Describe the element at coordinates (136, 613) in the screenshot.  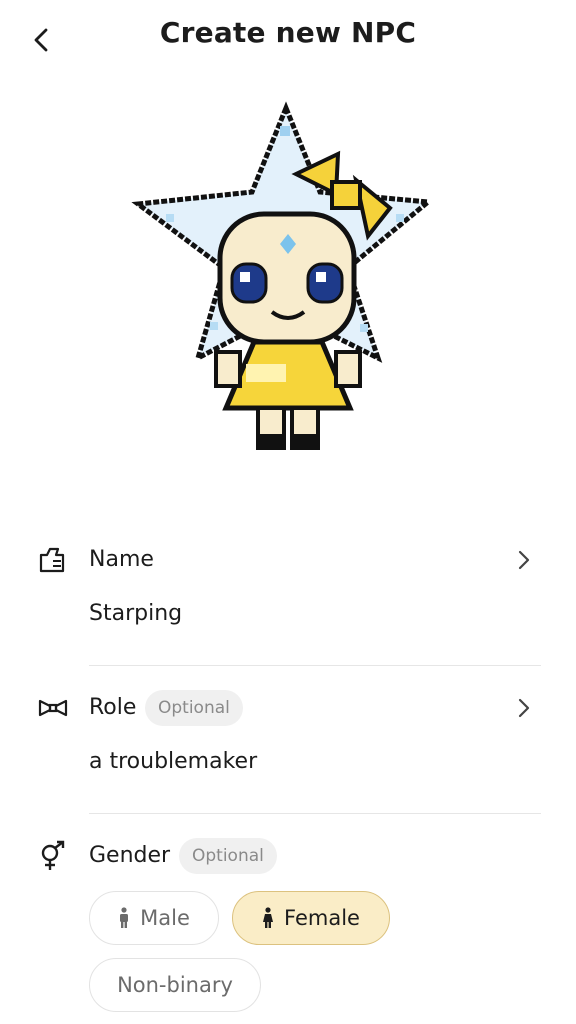
I see `name-value: Starping` at that location.